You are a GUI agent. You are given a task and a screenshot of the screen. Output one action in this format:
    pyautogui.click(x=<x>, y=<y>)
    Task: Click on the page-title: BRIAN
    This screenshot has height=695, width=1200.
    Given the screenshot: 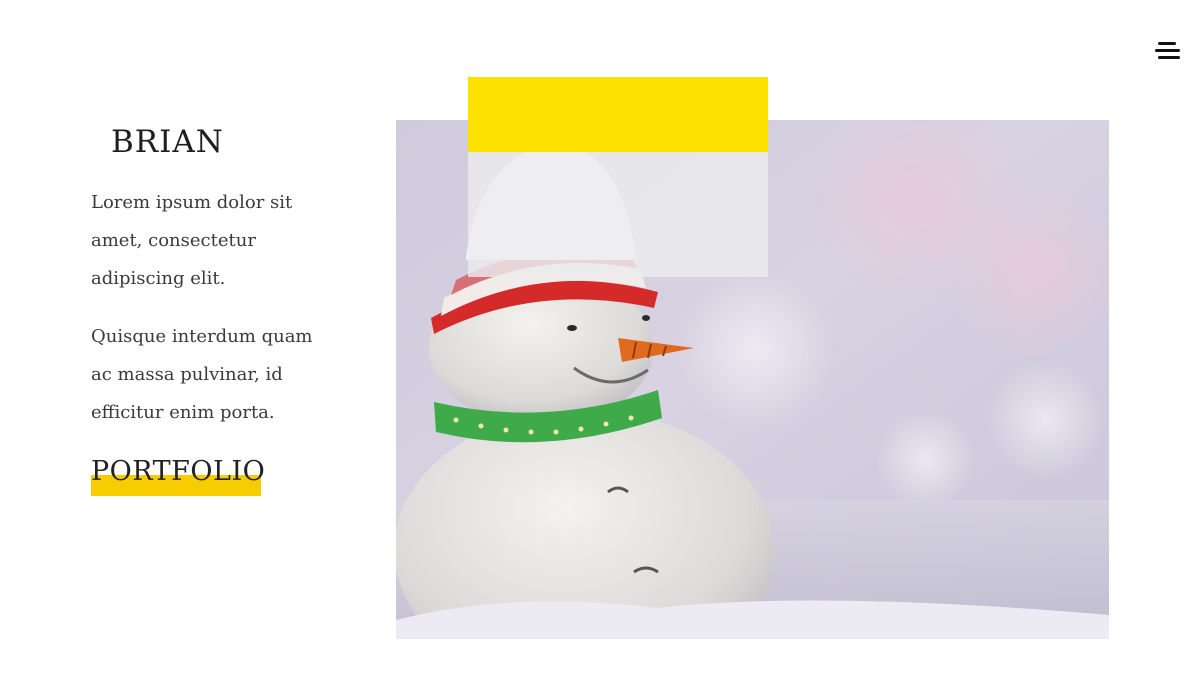 What is the action you would take?
    pyautogui.click(x=167, y=142)
    